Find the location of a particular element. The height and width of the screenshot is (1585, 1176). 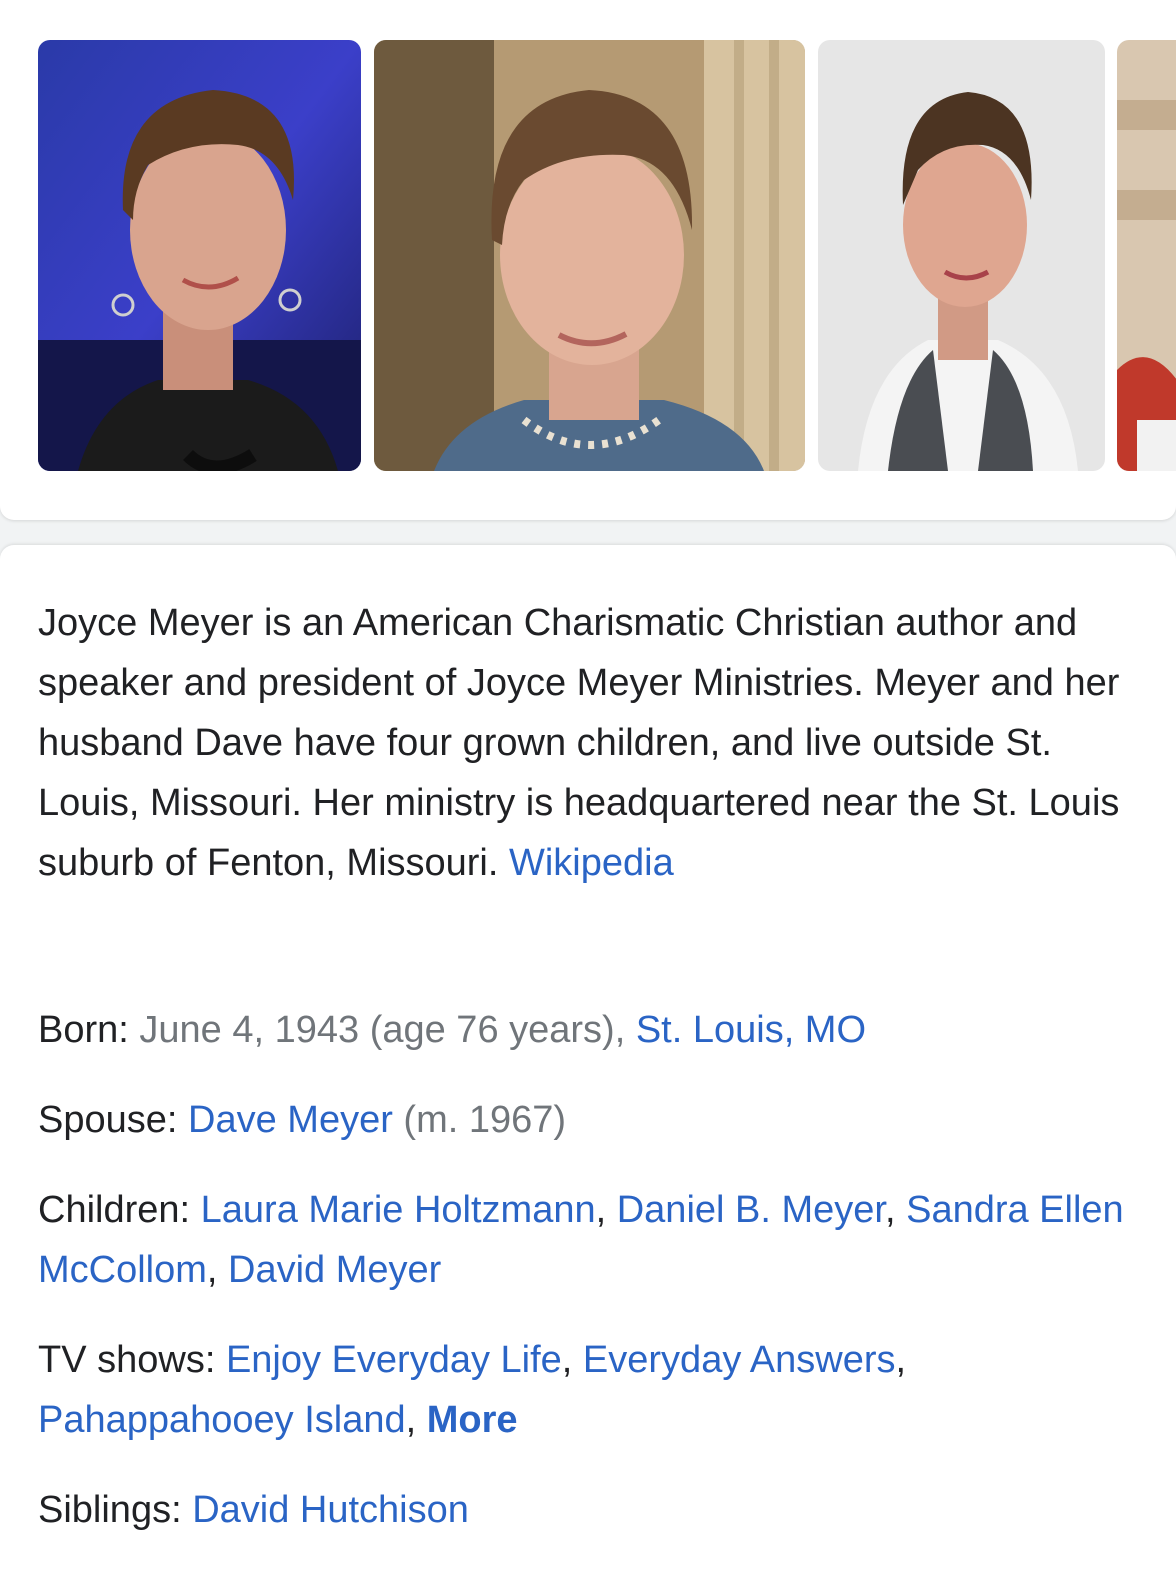

tv-shows-label: TV shows: is located at coordinates (127, 1360).